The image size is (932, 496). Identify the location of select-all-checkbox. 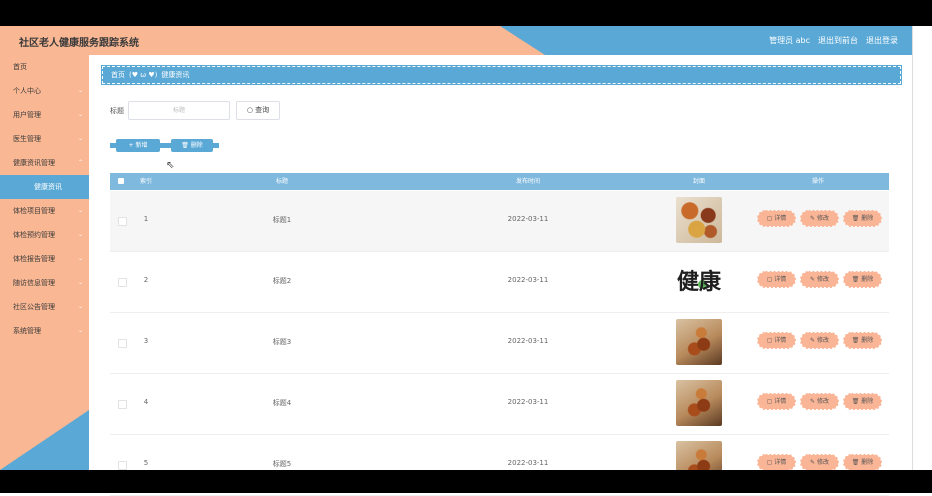
(121, 181).